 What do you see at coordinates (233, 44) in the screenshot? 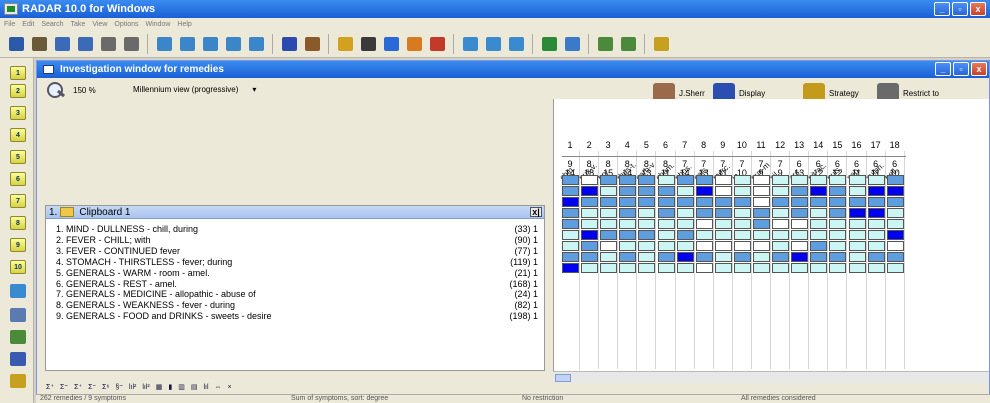
I see `clipboard-4-icon-button` at bounding box center [233, 44].